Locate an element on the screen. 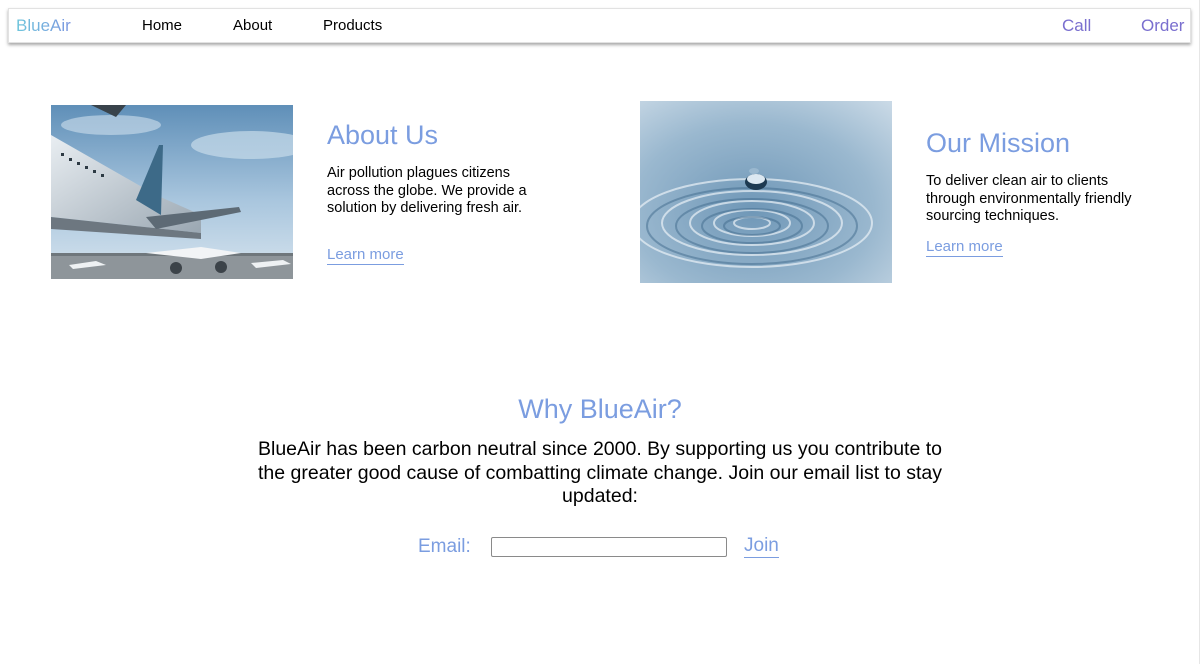 The image size is (1200, 664). brand-logo: BlueAir is located at coordinates (43, 26).